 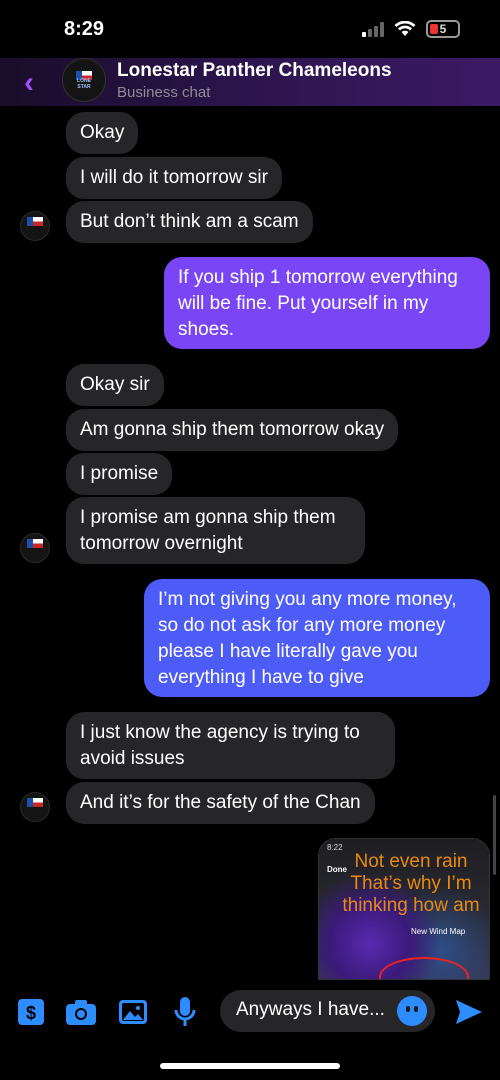 What do you see at coordinates (102, 133) in the screenshot?
I see `message-incoming: Okay` at bounding box center [102, 133].